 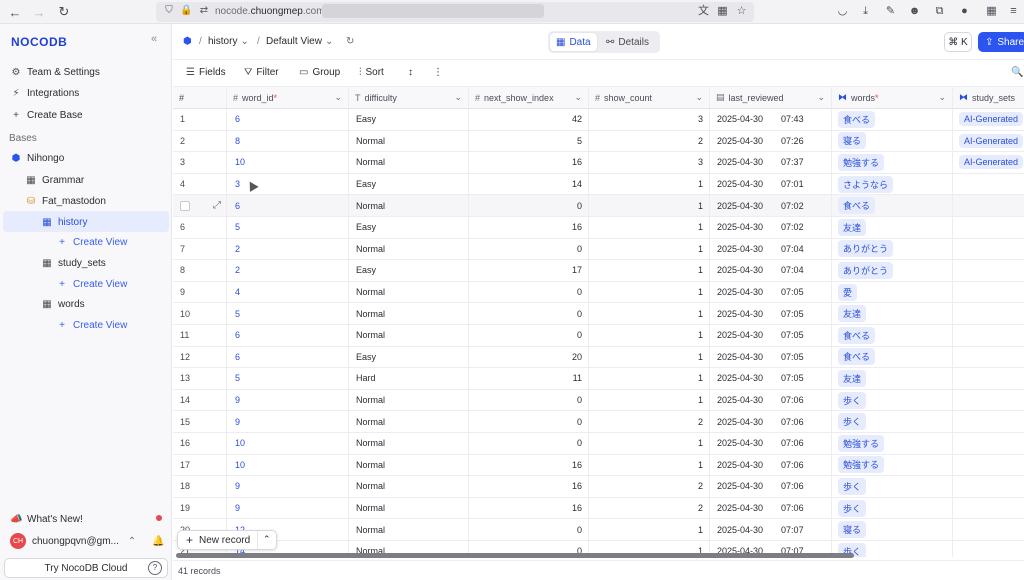 What do you see at coordinates (842, 11) in the screenshot?
I see `pocket-icon: ◡` at bounding box center [842, 11].